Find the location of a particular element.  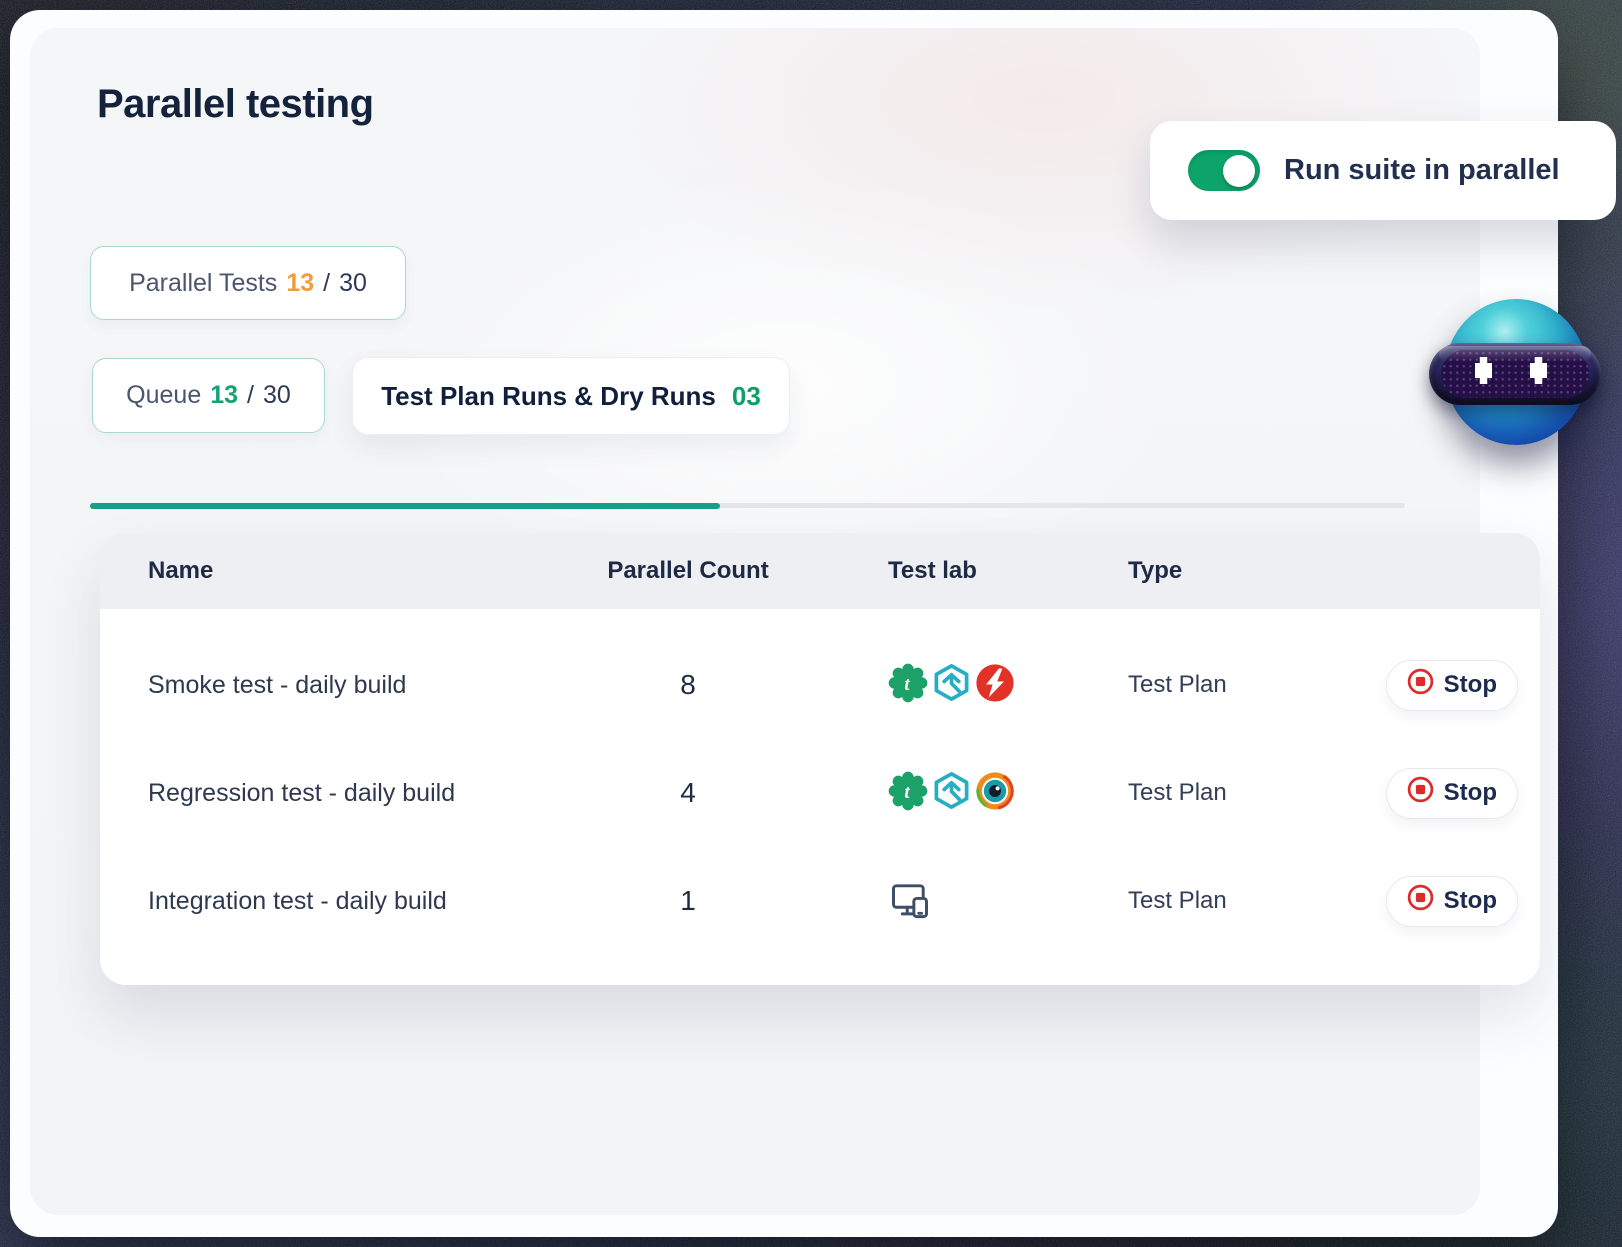

tab-test-plan-runs-label: Test Plan Runs & Dry Runs is located at coordinates (548, 395).